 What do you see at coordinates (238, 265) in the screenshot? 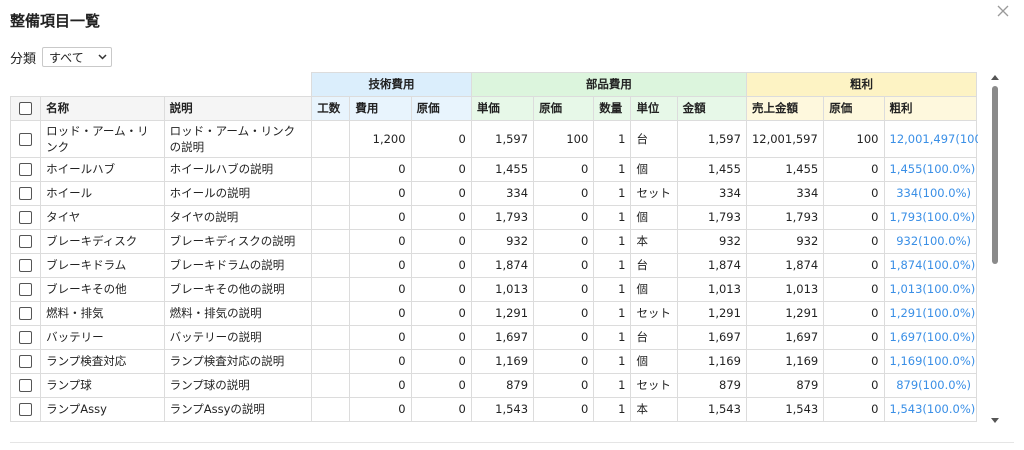
I see `cell-description: ブレーキドラムの説明` at bounding box center [238, 265].